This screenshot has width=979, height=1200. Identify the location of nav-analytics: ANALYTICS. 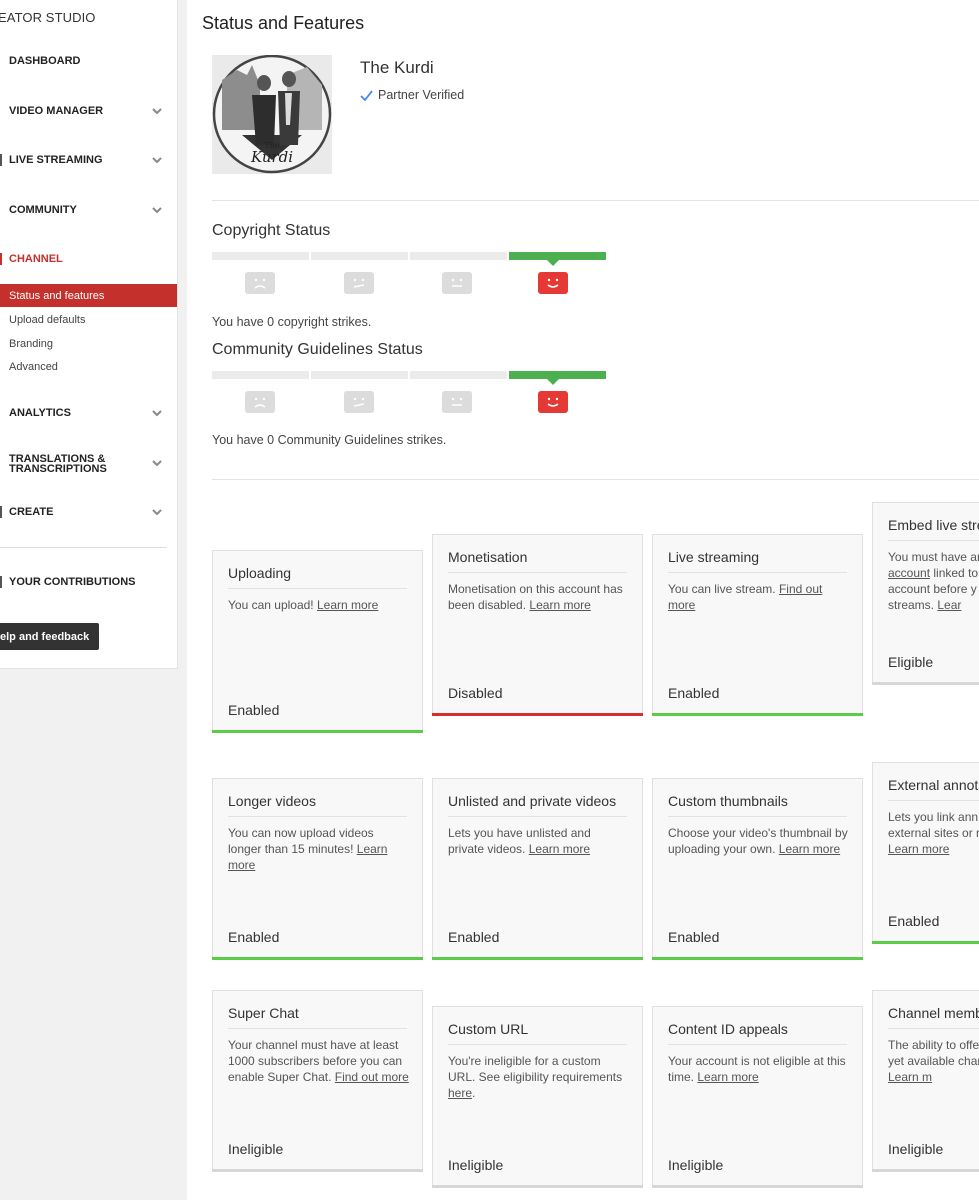
(88, 413).